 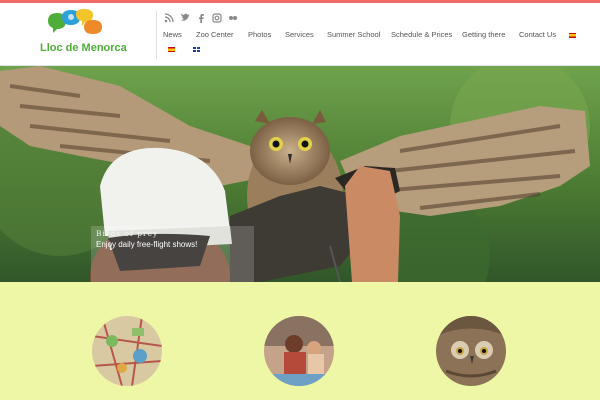 I want to click on facebook-icon, so click(x=201, y=18).